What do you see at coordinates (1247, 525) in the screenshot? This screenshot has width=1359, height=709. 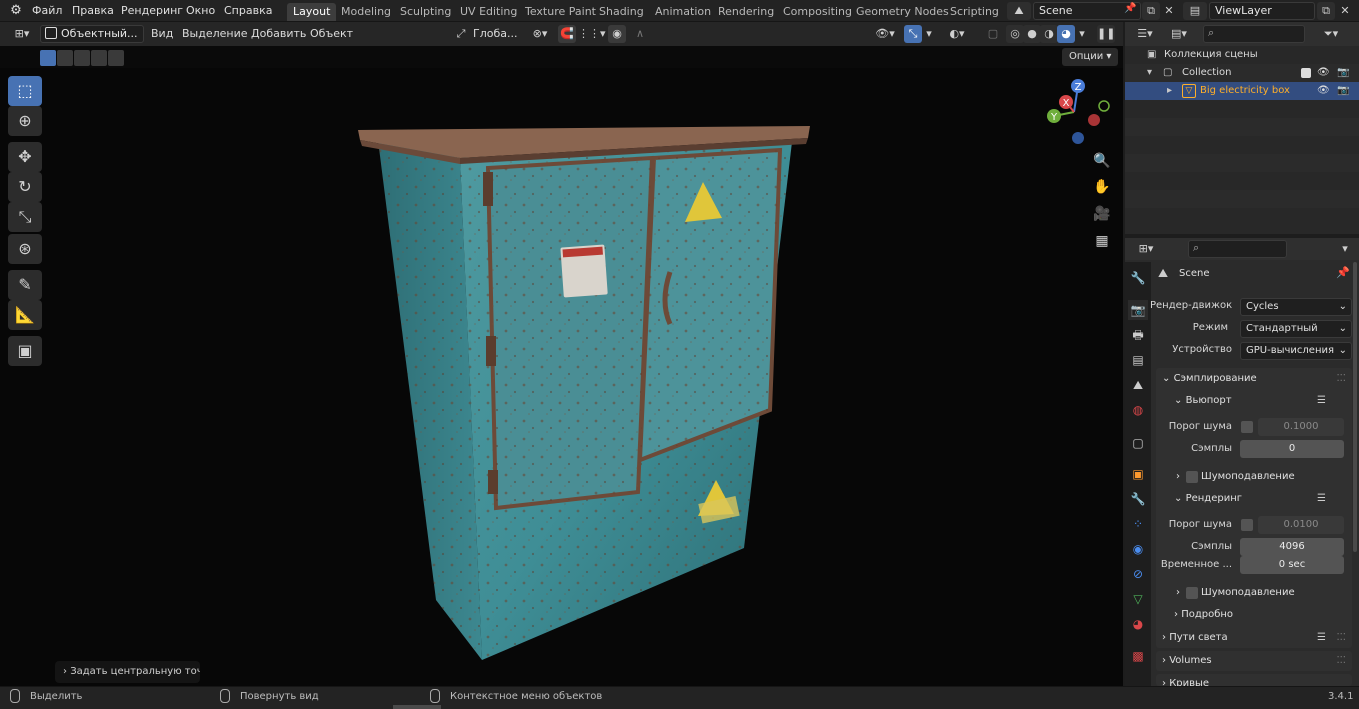 I see `render-noise-threshold-checkbox` at bounding box center [1247, 525].